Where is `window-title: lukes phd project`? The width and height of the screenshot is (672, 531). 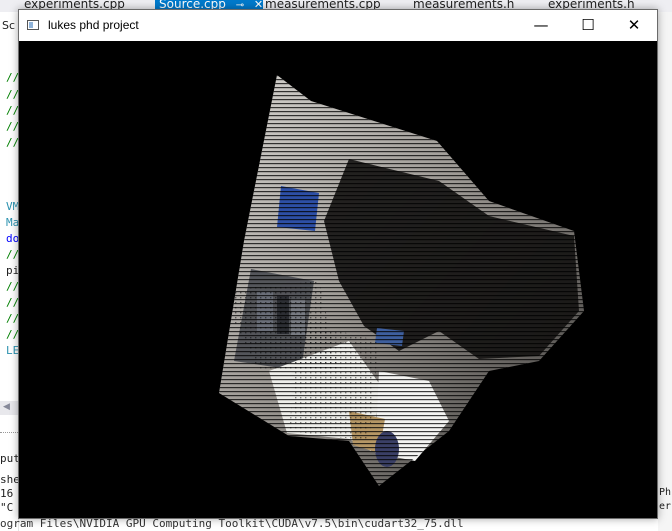
window-title: lukes phd project is located at coordinates (93, 25).